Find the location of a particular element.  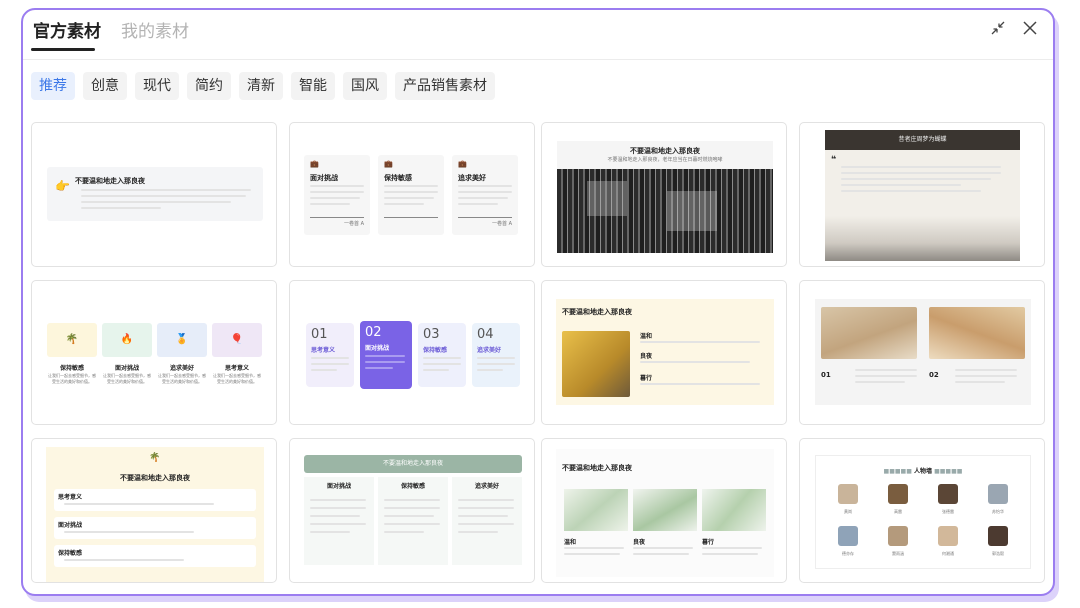

category-recommended: 推荐 is located at coordinates (53, 86).